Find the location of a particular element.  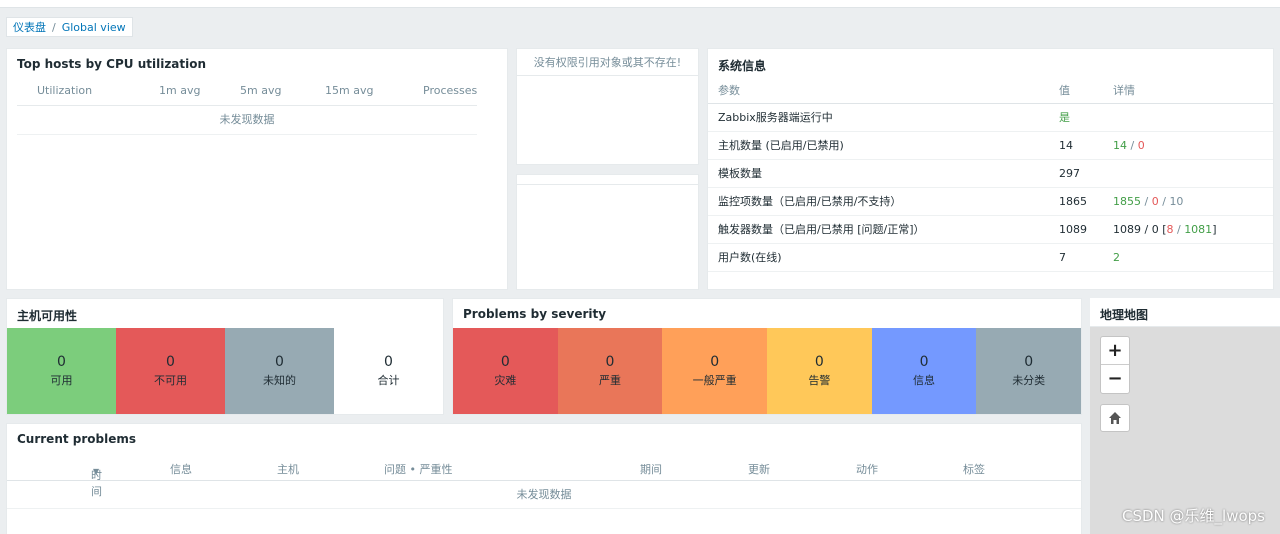

host-availability-title: 主机可用性 is located at coordinates (47, 316).